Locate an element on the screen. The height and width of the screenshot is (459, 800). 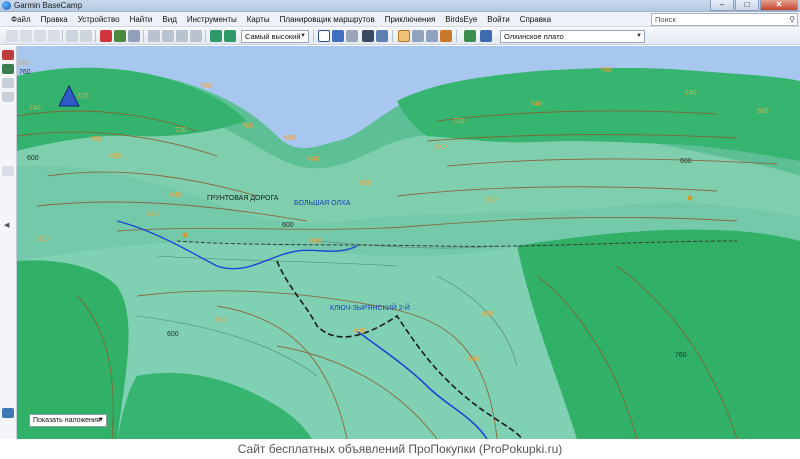
title-bar: Garmin BaseCamp – □ ✕ is located at coordinates (400, 6).